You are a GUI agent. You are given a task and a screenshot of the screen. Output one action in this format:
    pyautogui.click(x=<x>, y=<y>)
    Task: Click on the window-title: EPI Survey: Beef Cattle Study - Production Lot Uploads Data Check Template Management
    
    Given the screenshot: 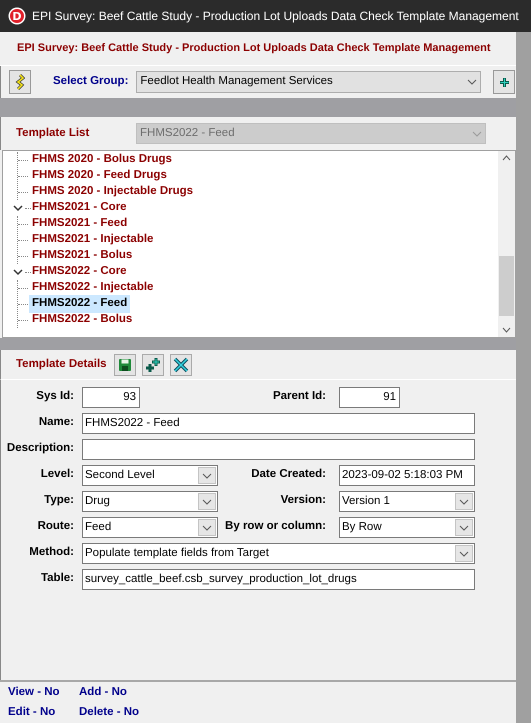 What is the action you would take?
    pyautogui.click(x=275, y=16)
    